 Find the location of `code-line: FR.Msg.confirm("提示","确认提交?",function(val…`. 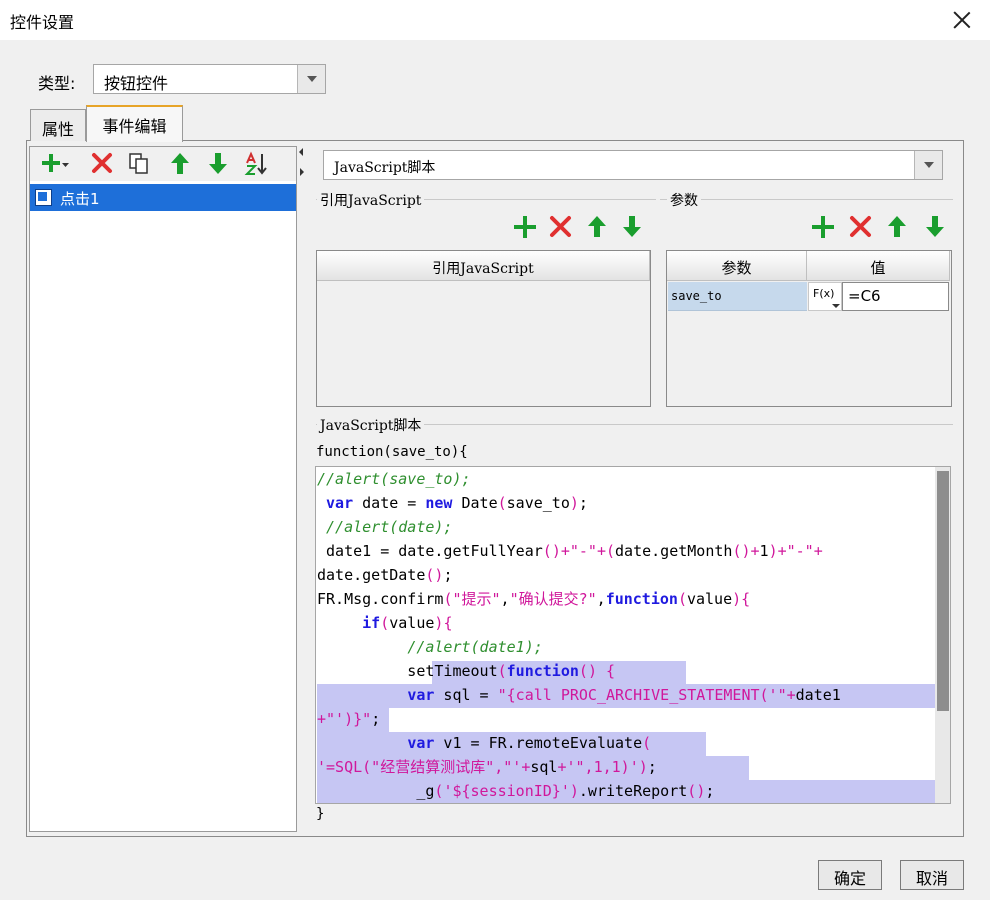

code-line: FR.Msg.confirm("提示","确认提交?",function(val… is located at coordinates (534, 599).